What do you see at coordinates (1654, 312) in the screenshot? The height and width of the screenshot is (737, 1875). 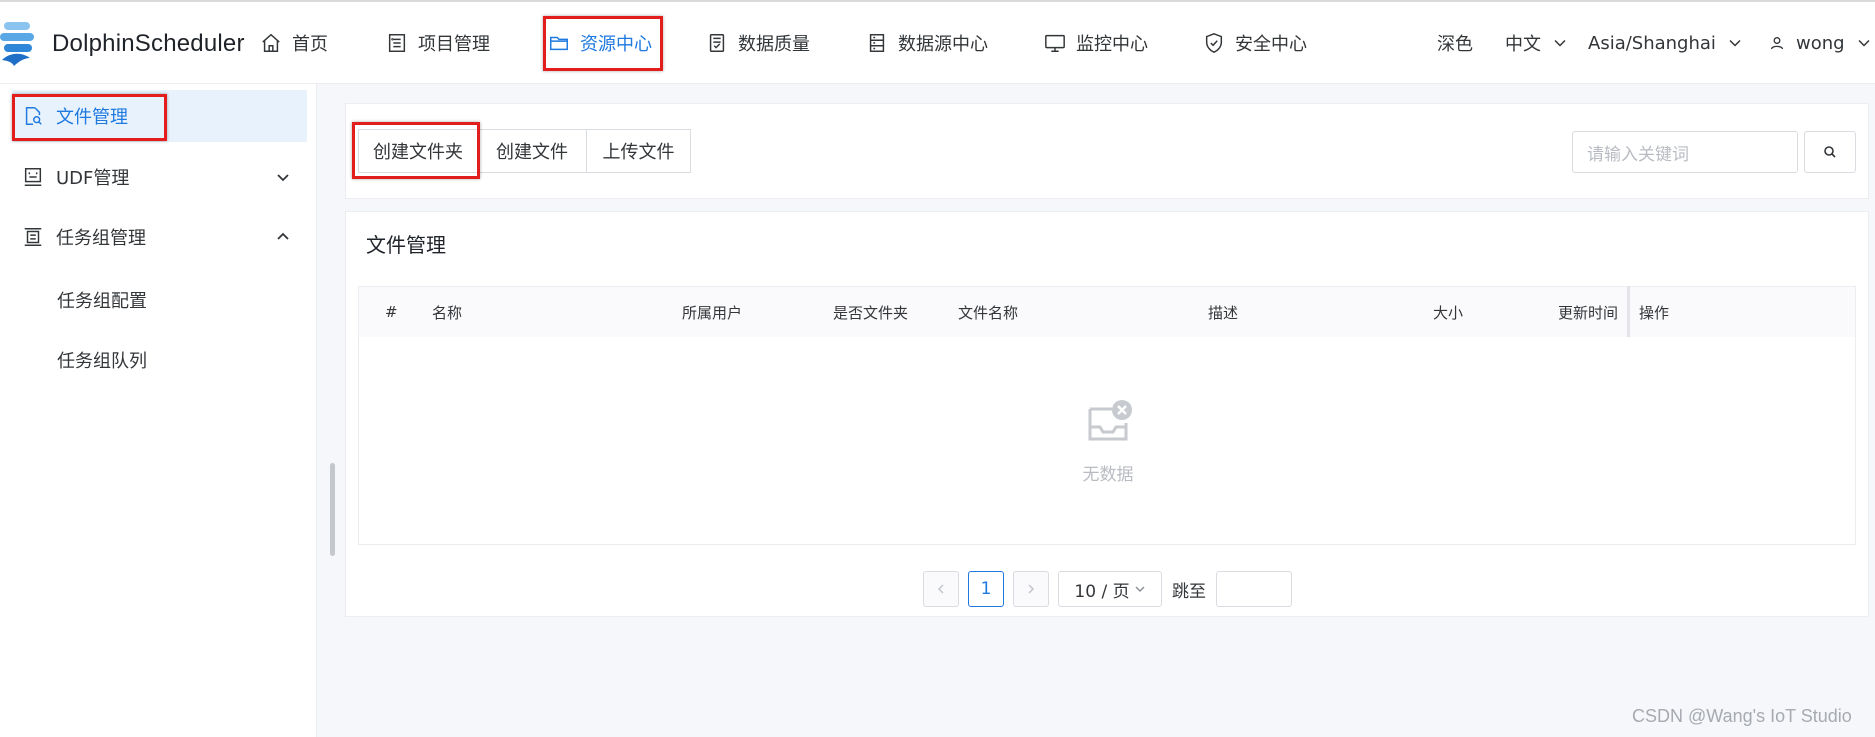 I see `column-header-actions: 操作` at bounding box center [1654, 312].